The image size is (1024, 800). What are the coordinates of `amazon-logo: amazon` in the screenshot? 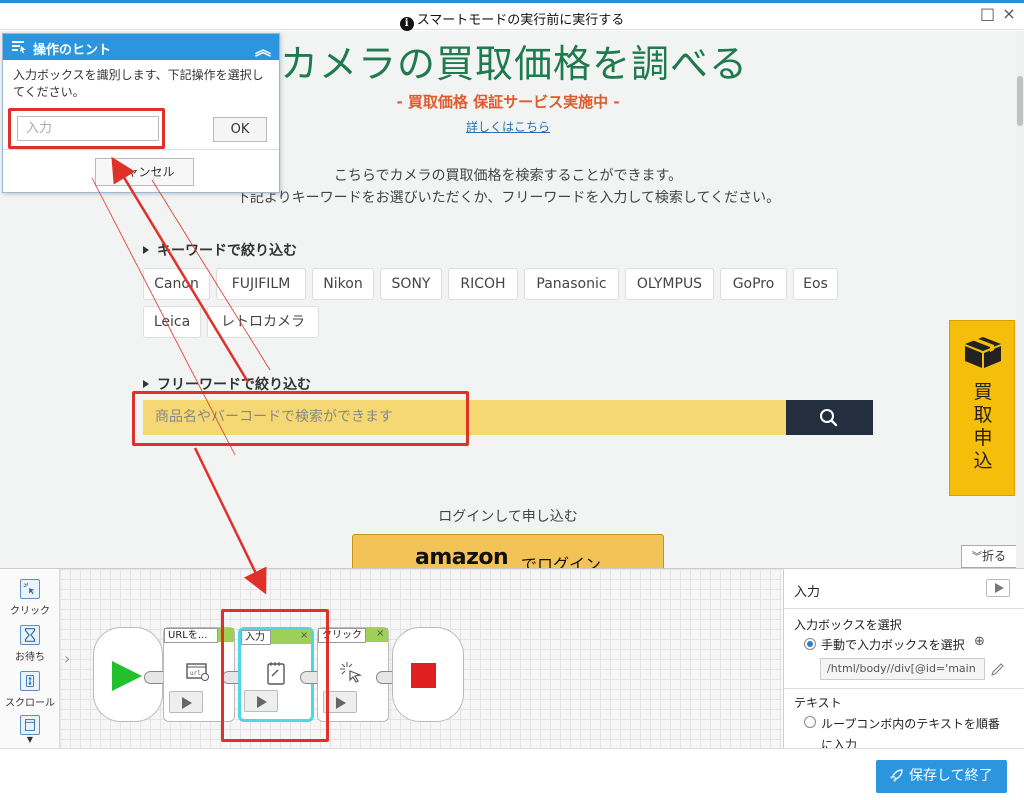 It's located at (462, 556).